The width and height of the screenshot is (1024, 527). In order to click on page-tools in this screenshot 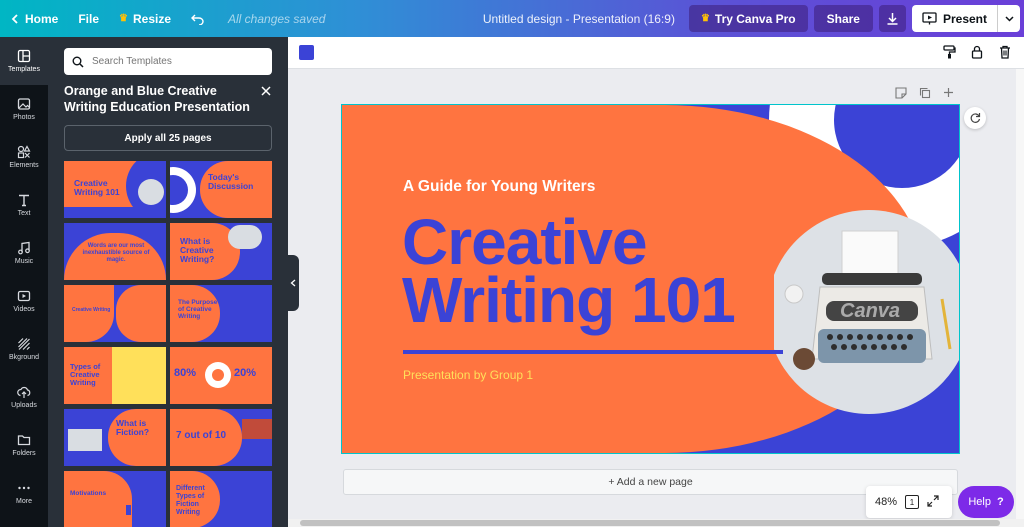, I will do `click(924, 92)`.